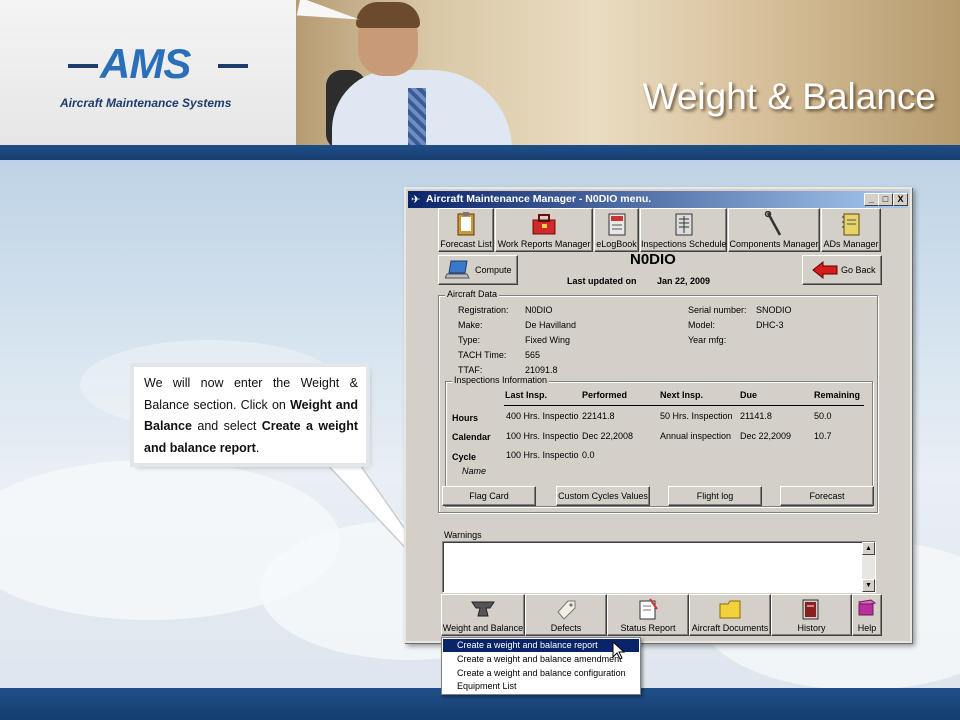 The image size is (960, 720). What do you see at coordinates (541, 686) in the screenshot?
I see `menu-item-equipment-list: Equipment List` at bounding box center [541, 686].